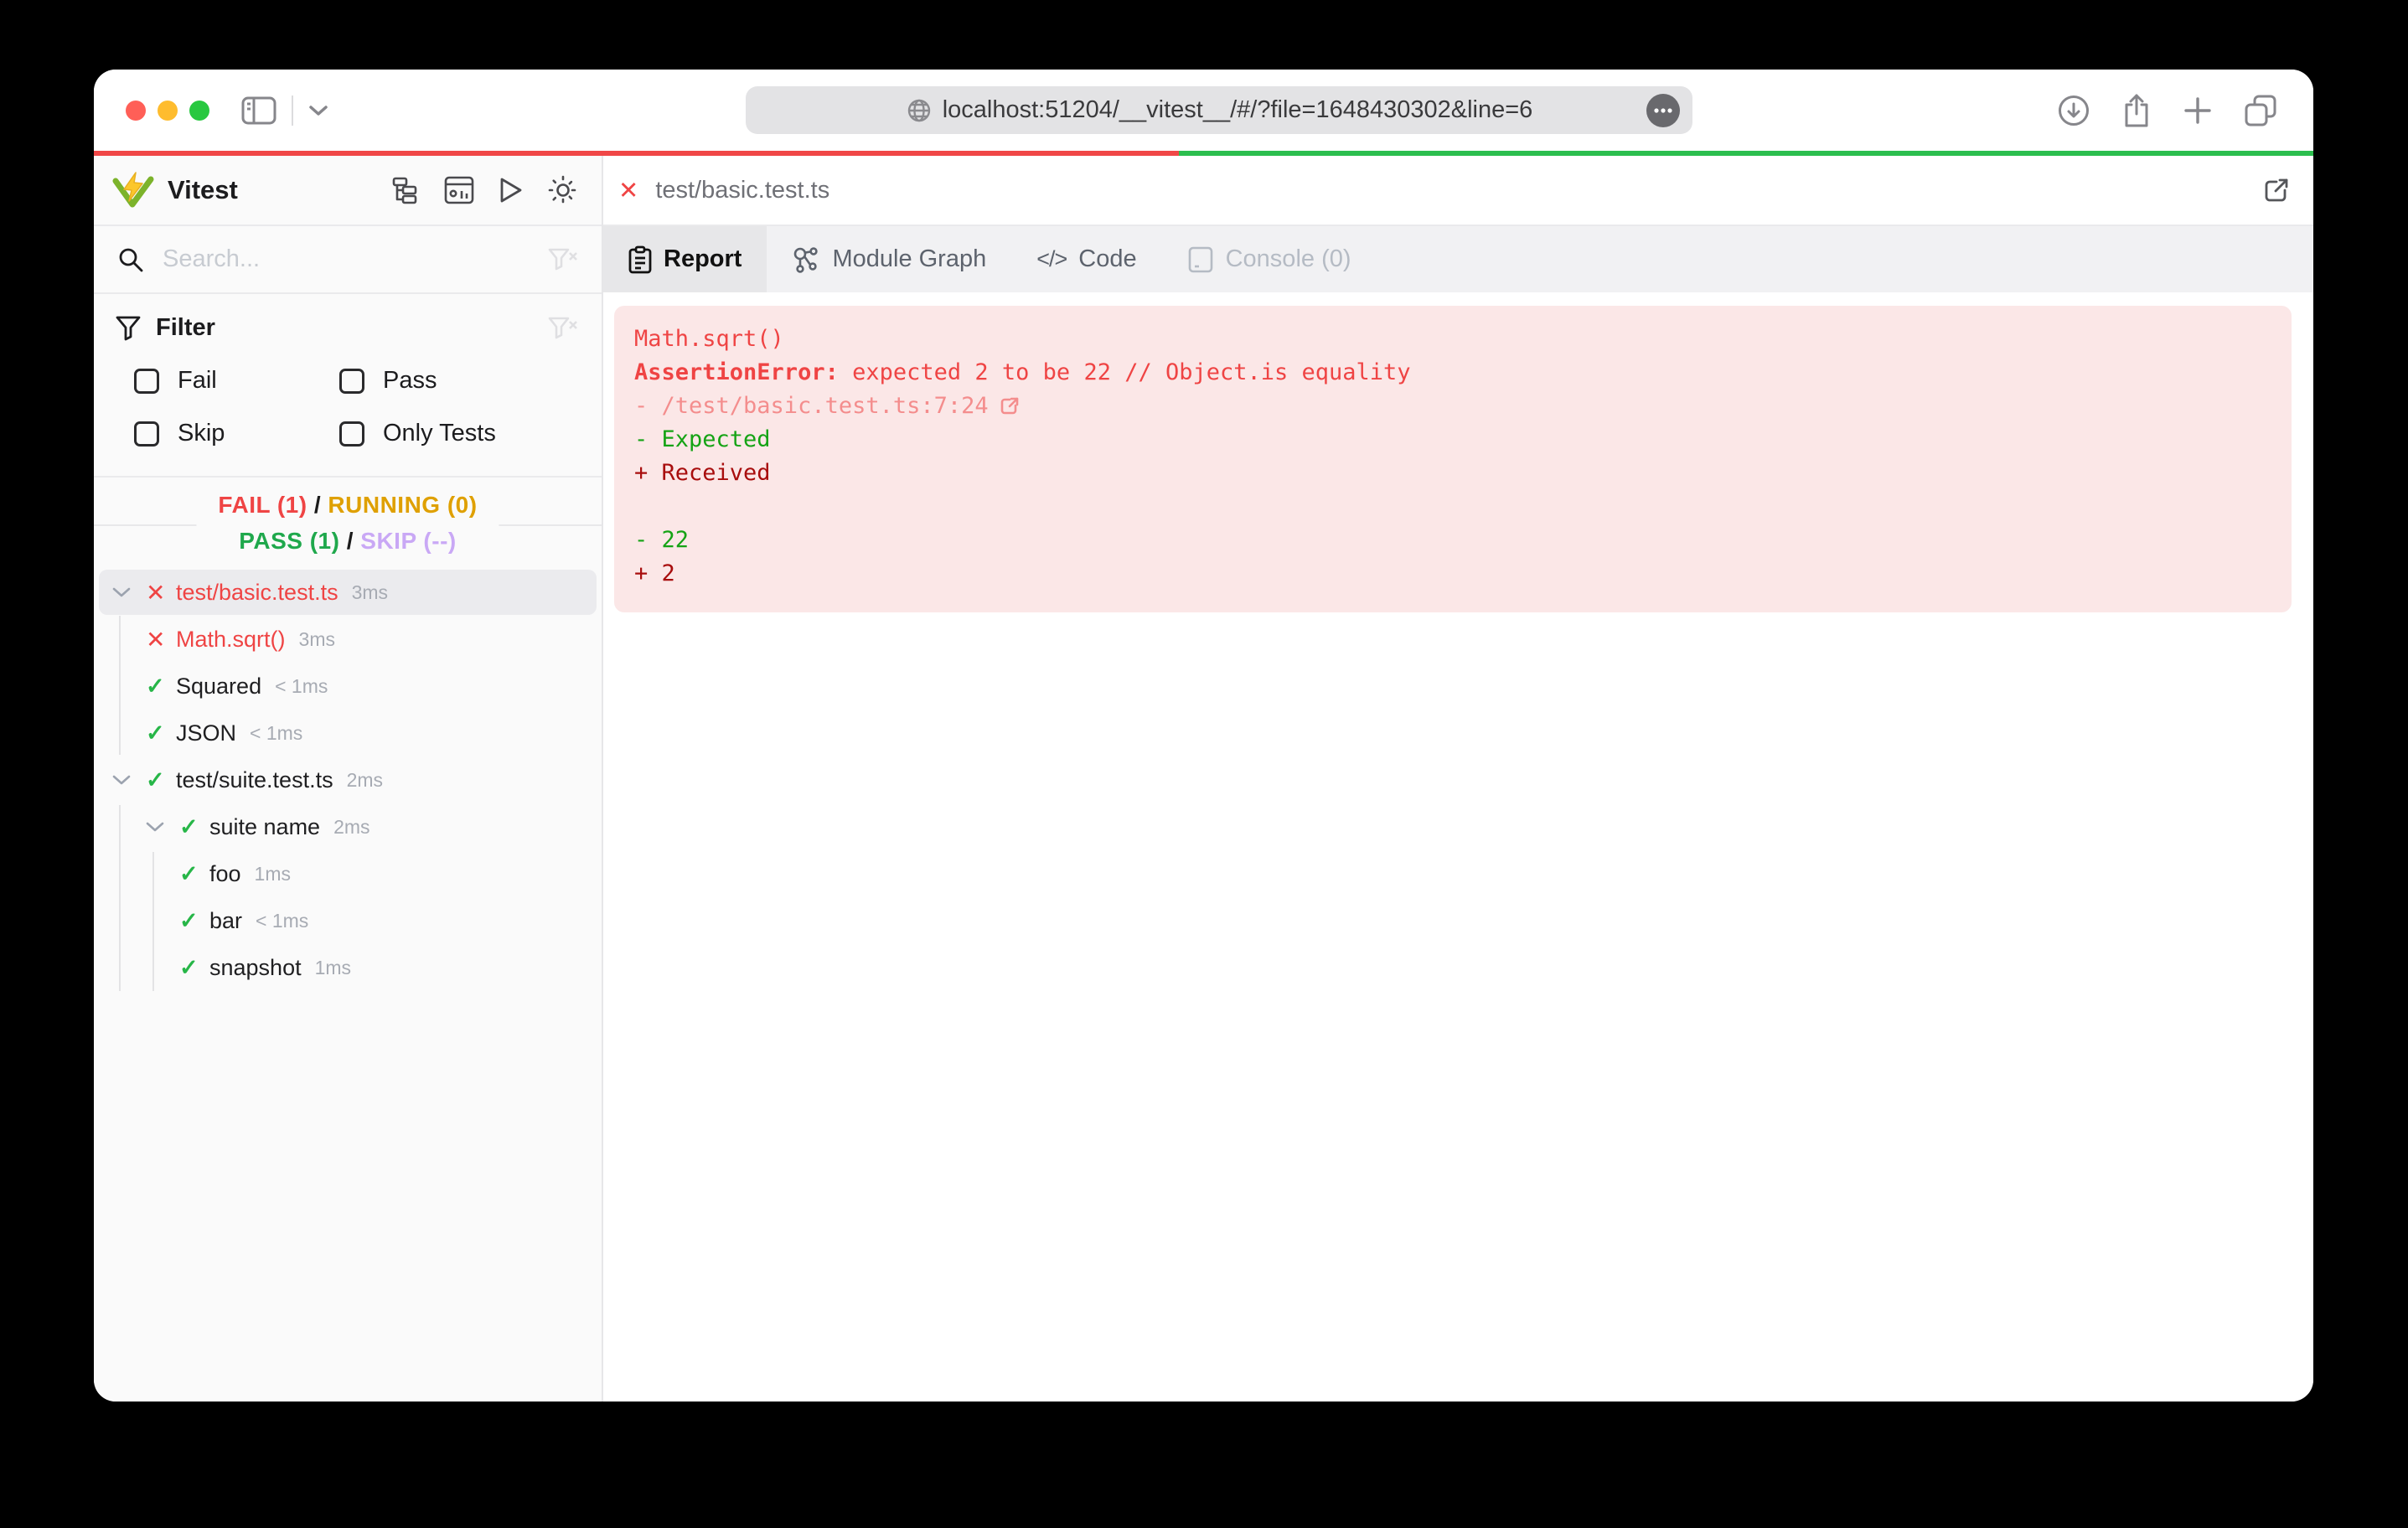 The height and width of the screenshot is (1528, 2408). I want to click on tab-report: Report, so click(685, 259).